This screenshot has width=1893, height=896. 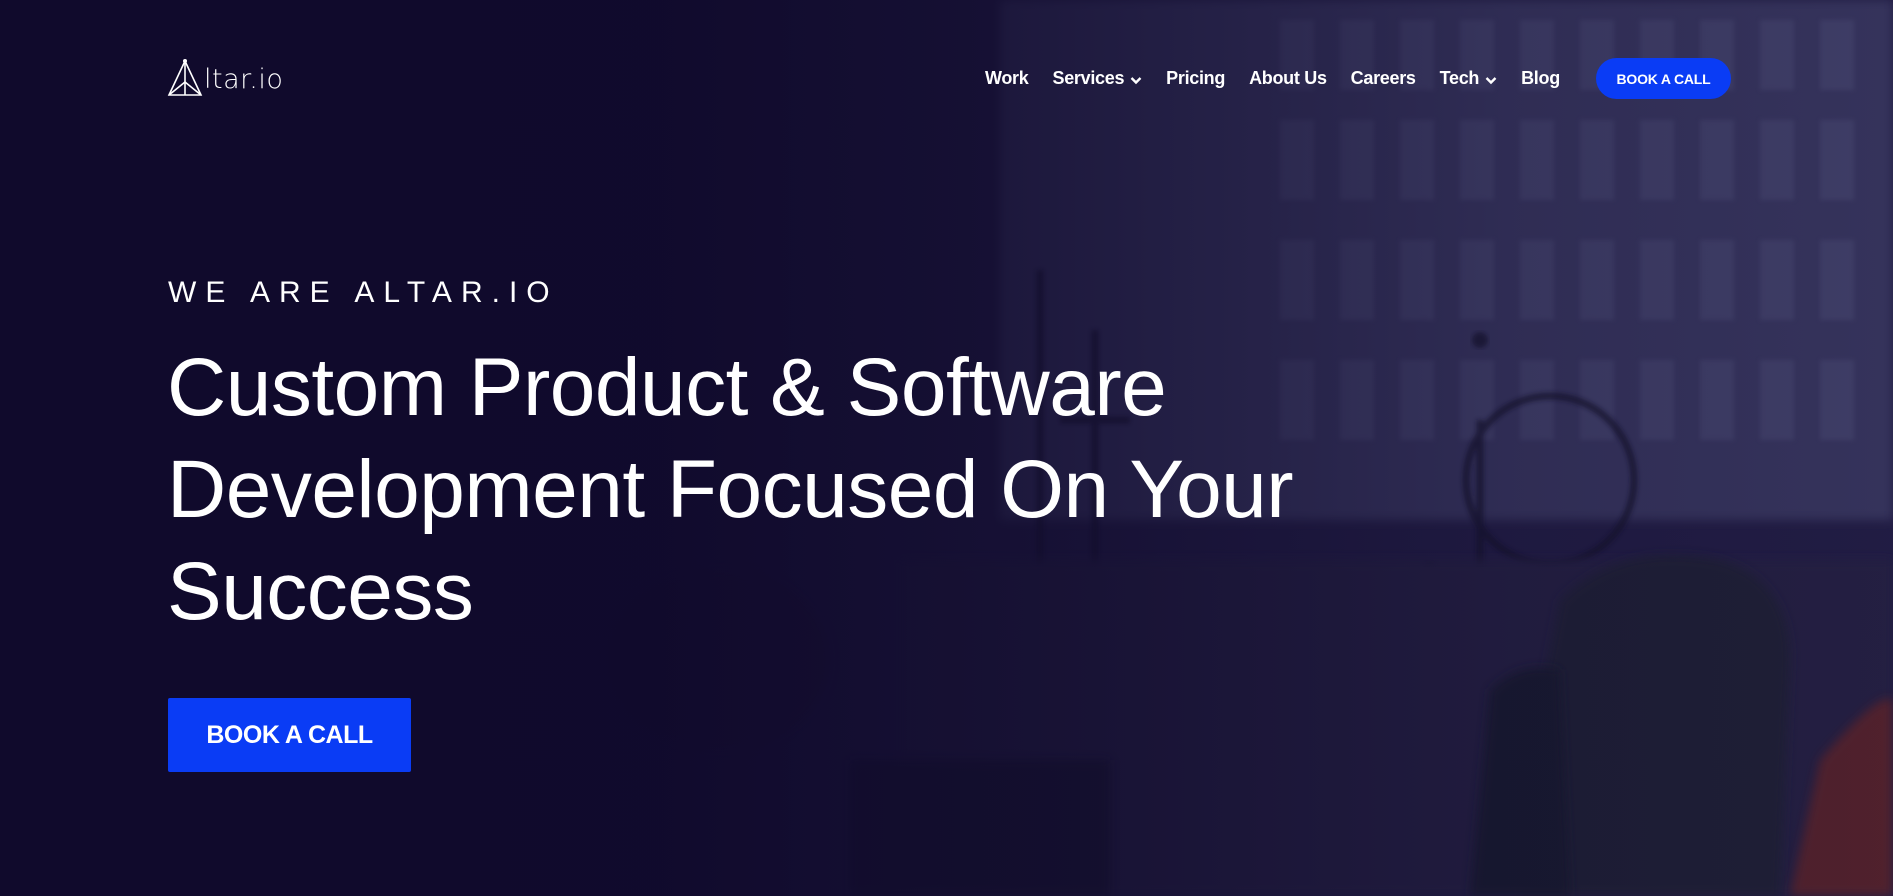 What do you see at coordinates (244, 79) in the screenshot?
I see `logo-text: ltar.io` at bounding box center [244, 79].